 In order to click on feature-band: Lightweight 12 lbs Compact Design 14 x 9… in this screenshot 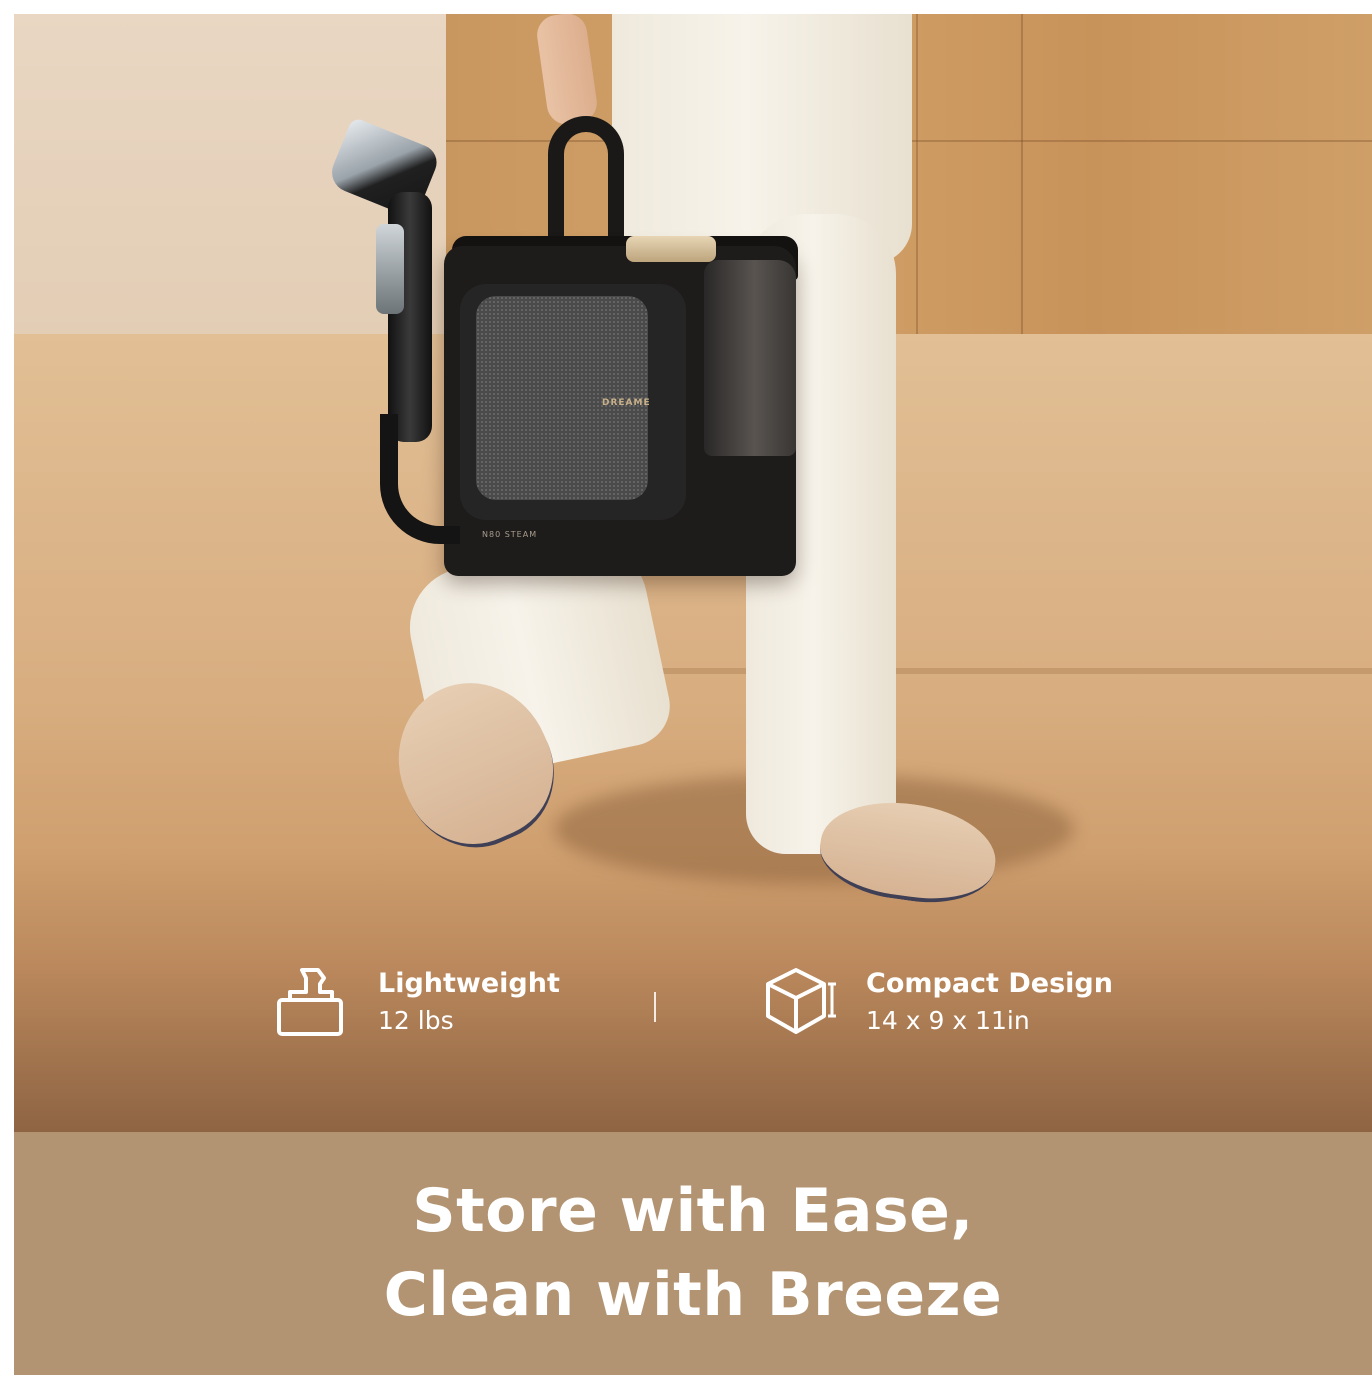, I will do `click(693, 1009)`.